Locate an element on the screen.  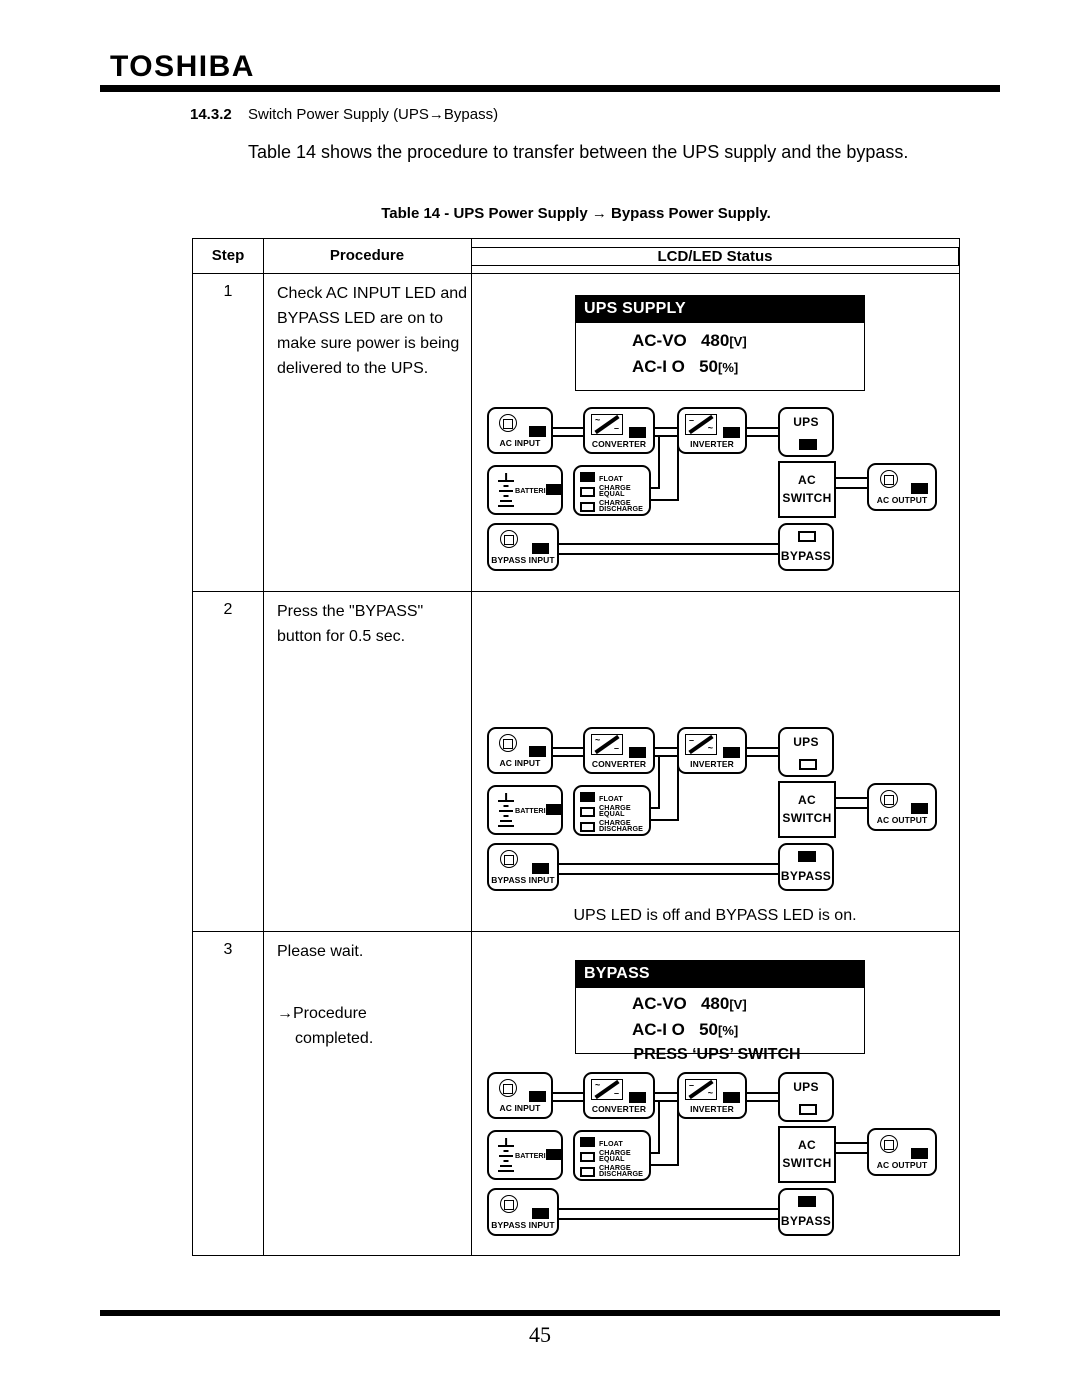
column-header-step: Step is located at coordinates (228, 255).